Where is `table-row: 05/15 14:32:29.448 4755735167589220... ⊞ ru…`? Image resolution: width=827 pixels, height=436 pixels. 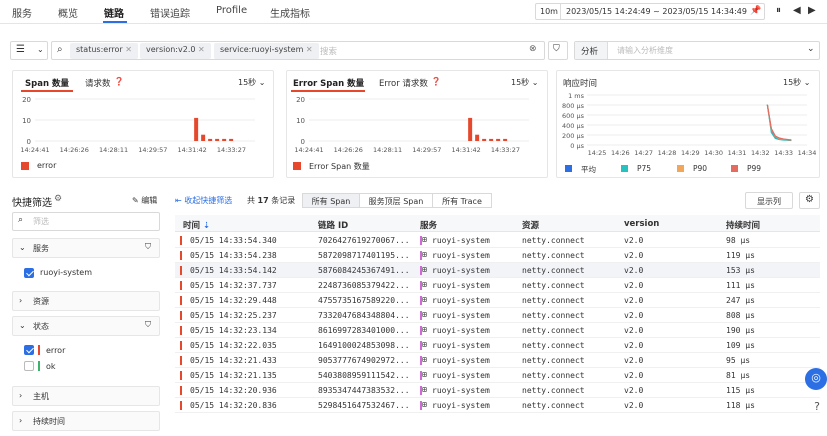 table-row: 05/15 14:32:29.448 4755735167589220... ⊞ ru… is located at coordinates (497, 300).